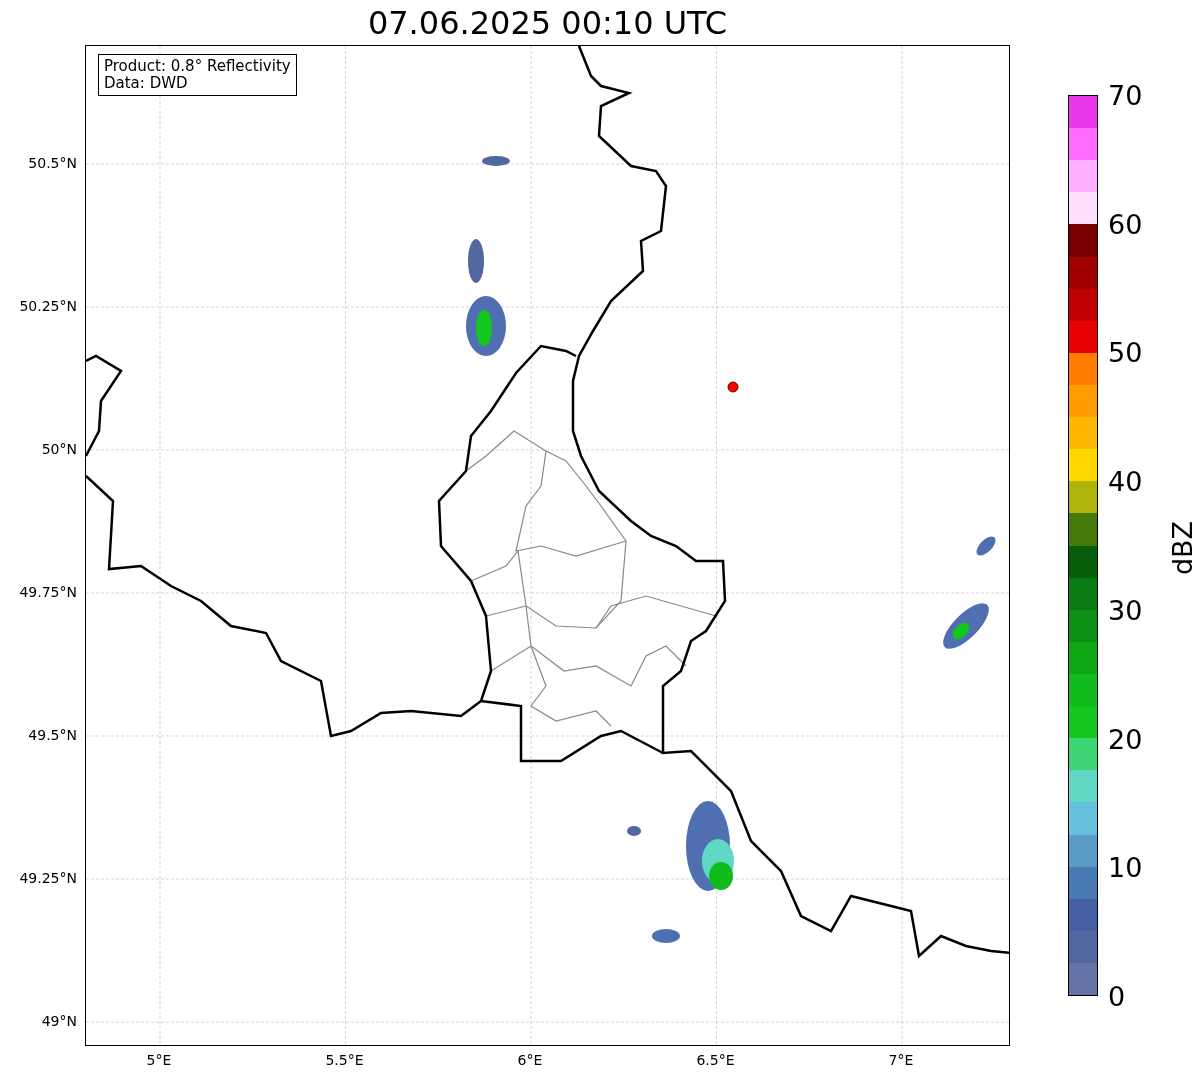 The image size is (1202, 1081). I want to click on colorbar-tick-label: 30, so click(1125, 610).